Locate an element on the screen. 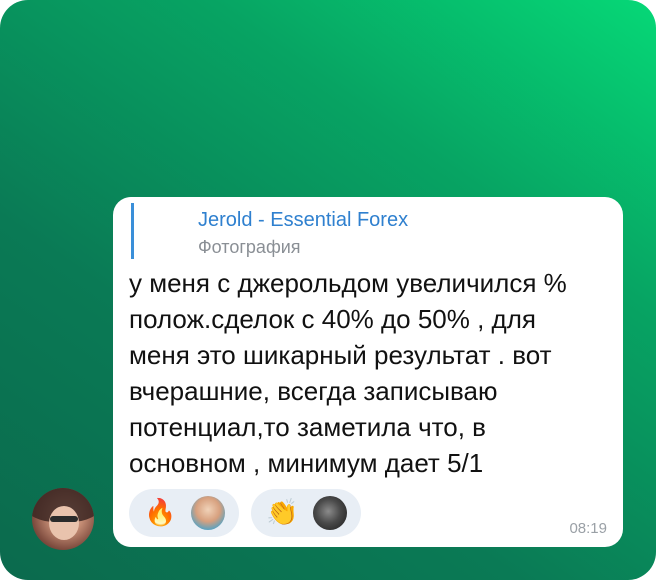  reaction-fire: 🔥 is located at coordinates (184, 513).